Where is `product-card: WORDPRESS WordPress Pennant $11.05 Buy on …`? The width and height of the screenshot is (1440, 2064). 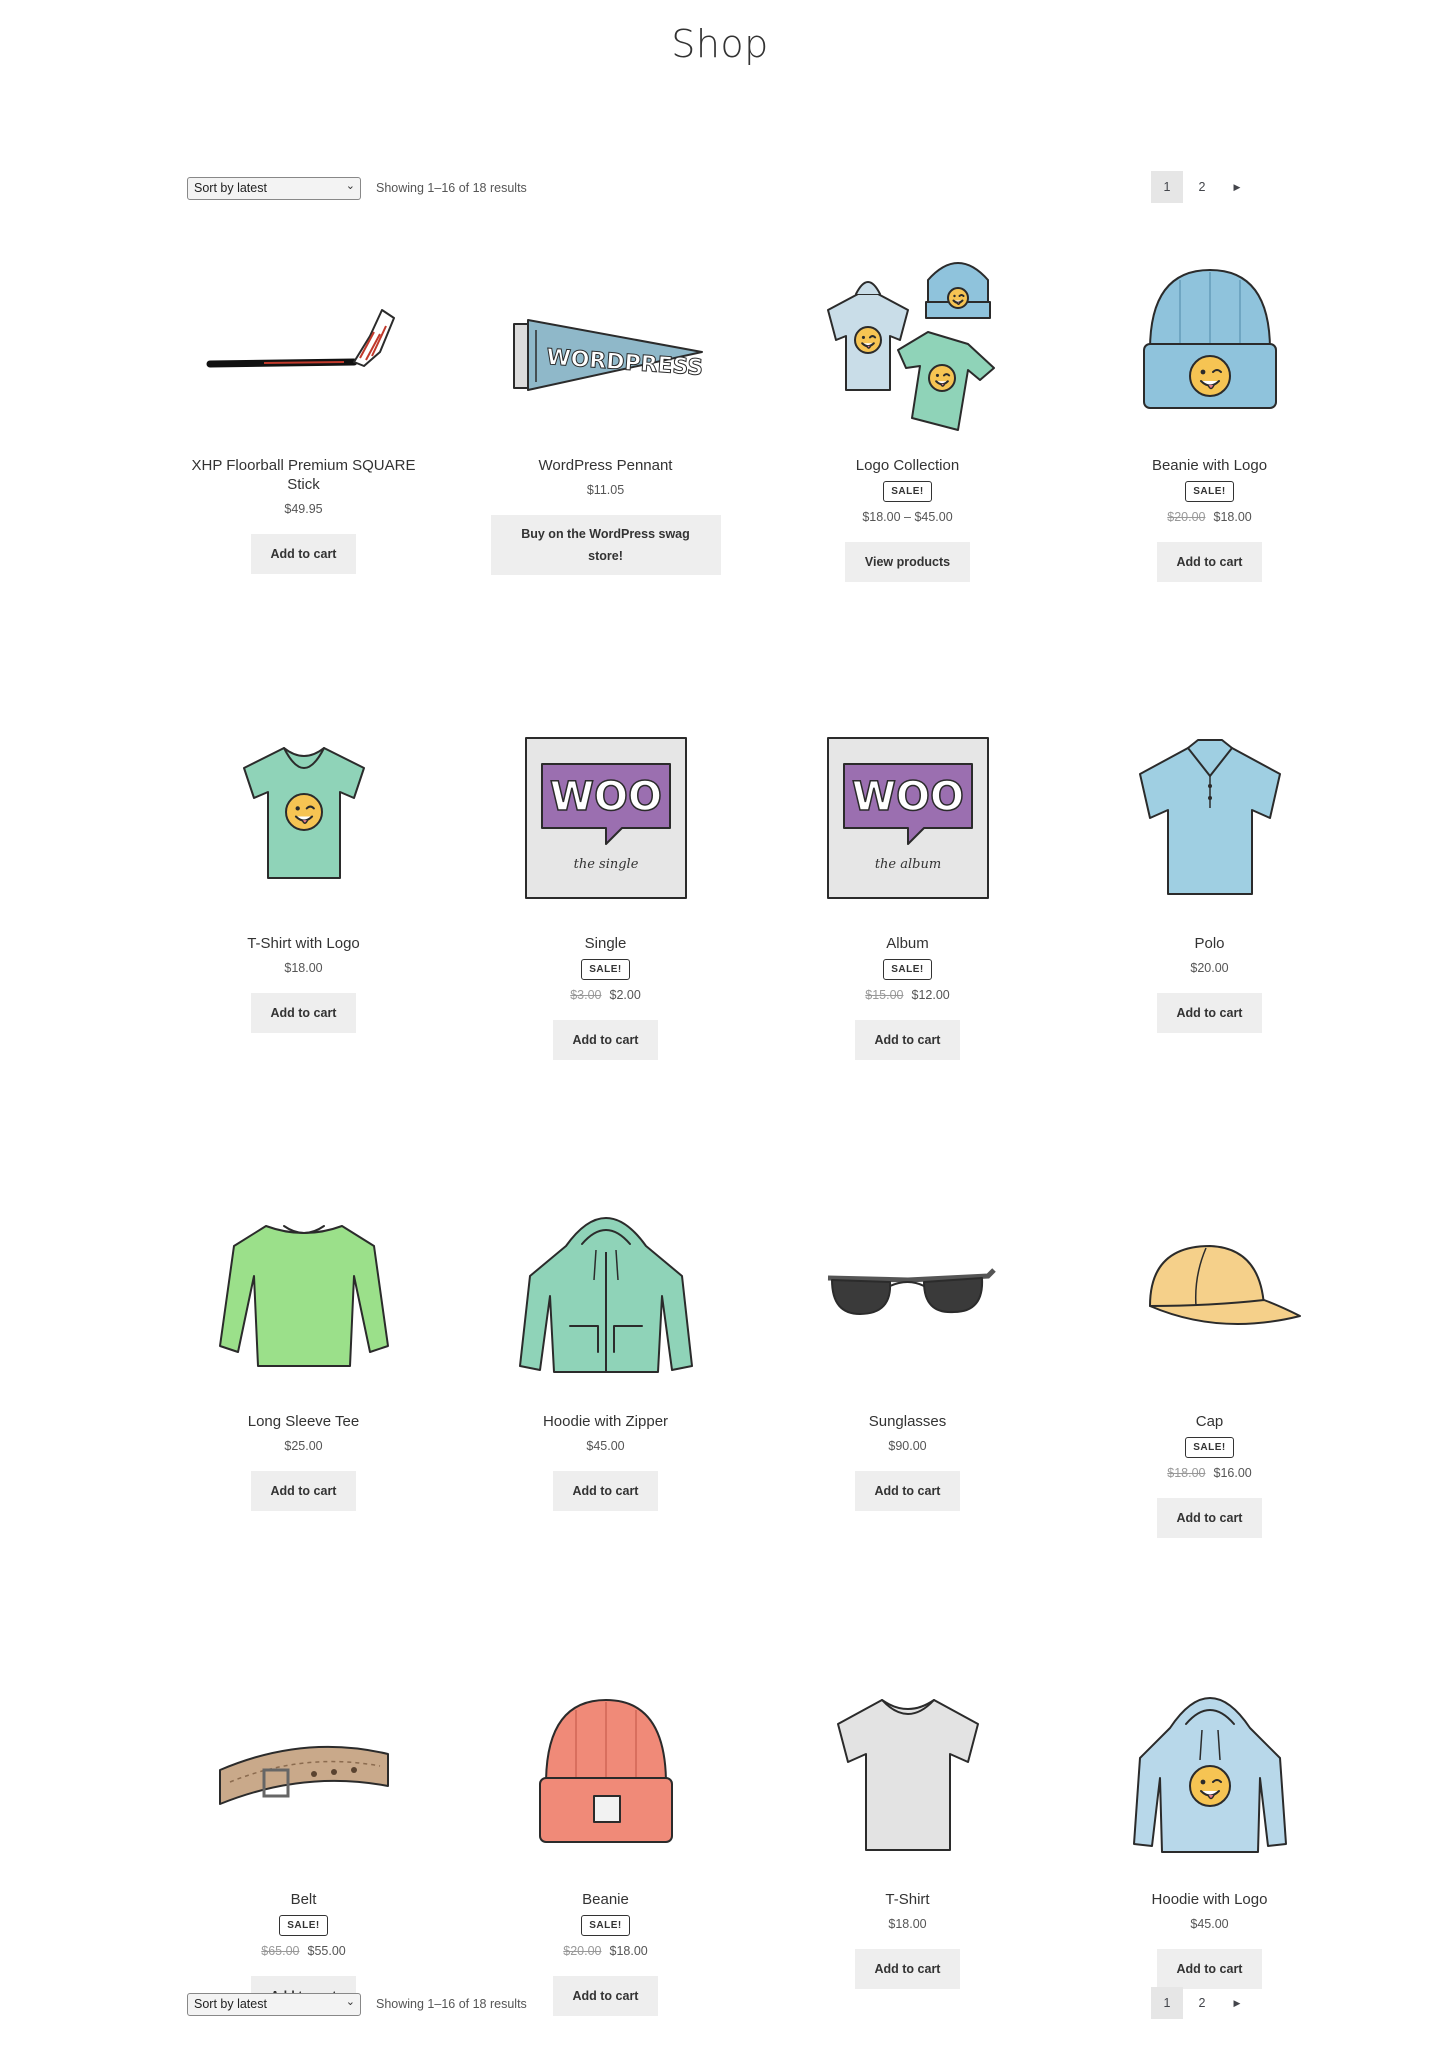
product-card: WORDPRESS WordPress Pennant $11.05 Buy on … is located at coordinates (605, 407).